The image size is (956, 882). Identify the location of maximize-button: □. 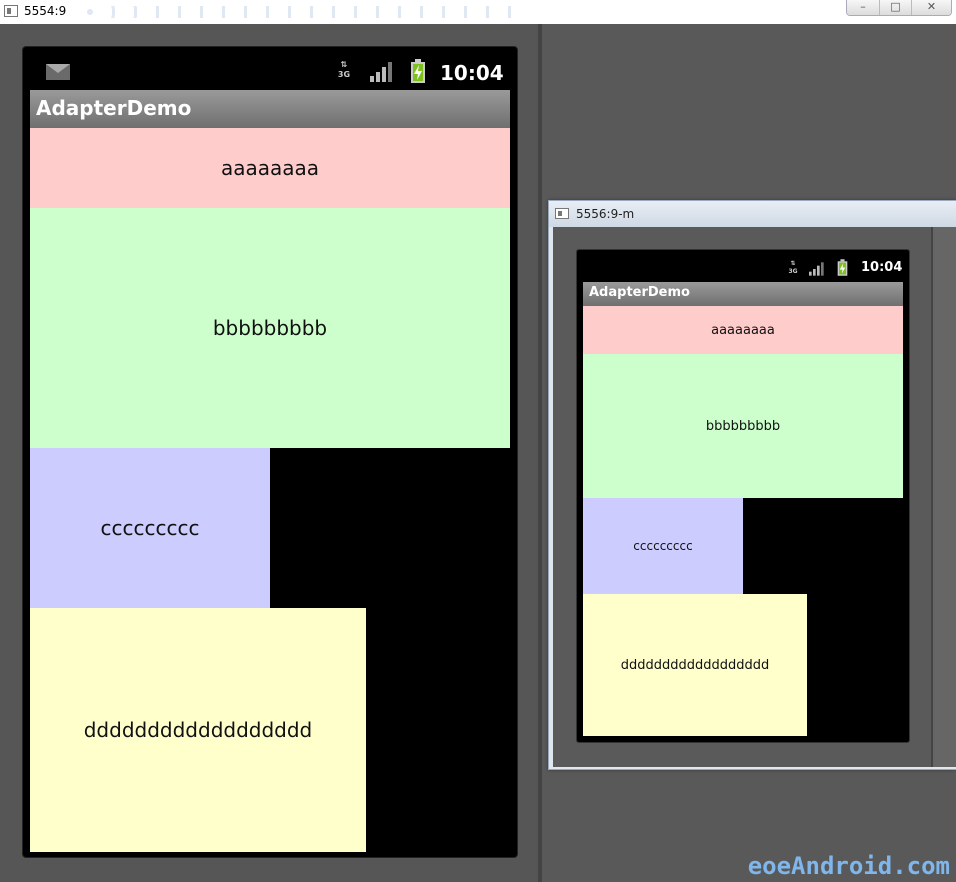
(895, 7).